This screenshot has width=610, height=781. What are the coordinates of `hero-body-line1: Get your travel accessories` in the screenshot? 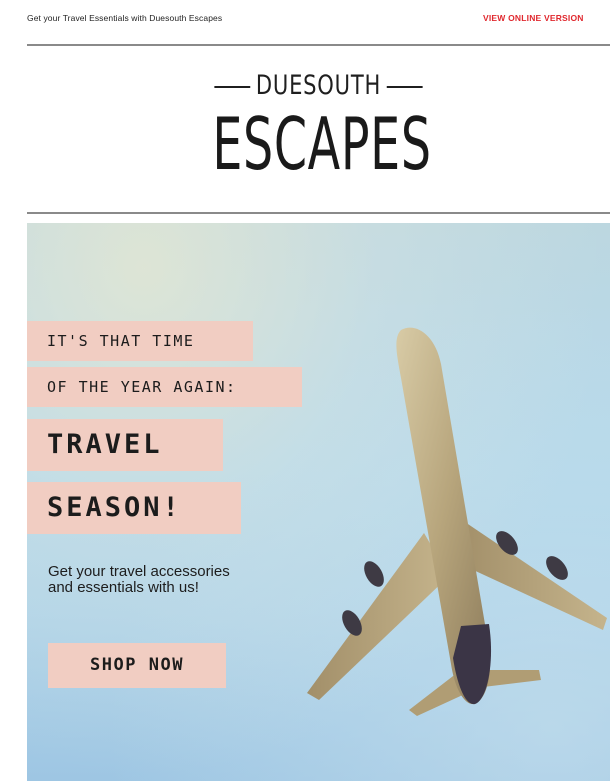 It's located at (139, 571).